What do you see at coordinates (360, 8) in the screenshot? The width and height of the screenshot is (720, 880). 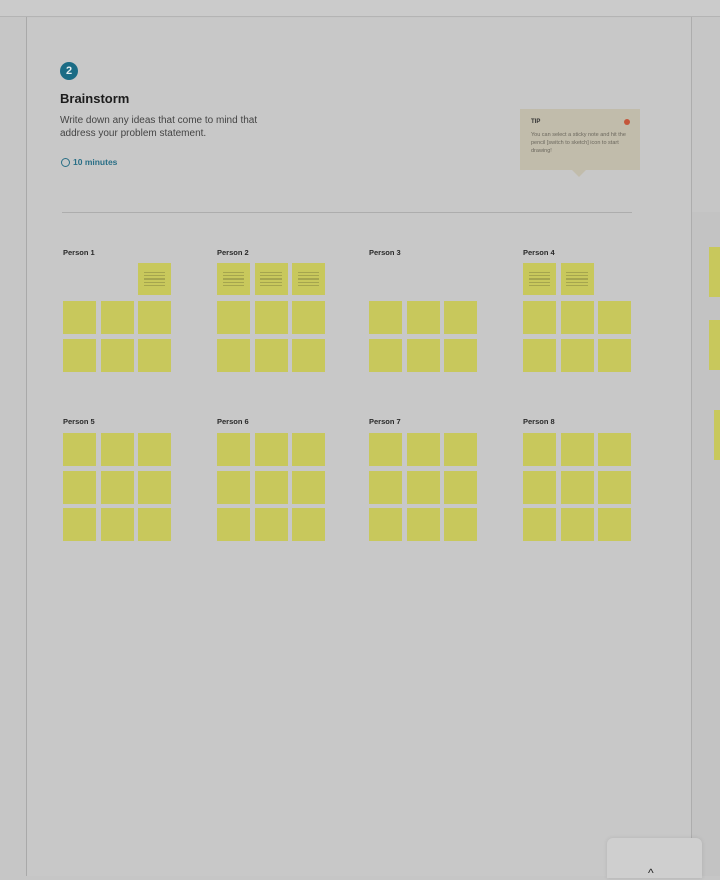 I see `top-bar` at bounding box center [360, 8].